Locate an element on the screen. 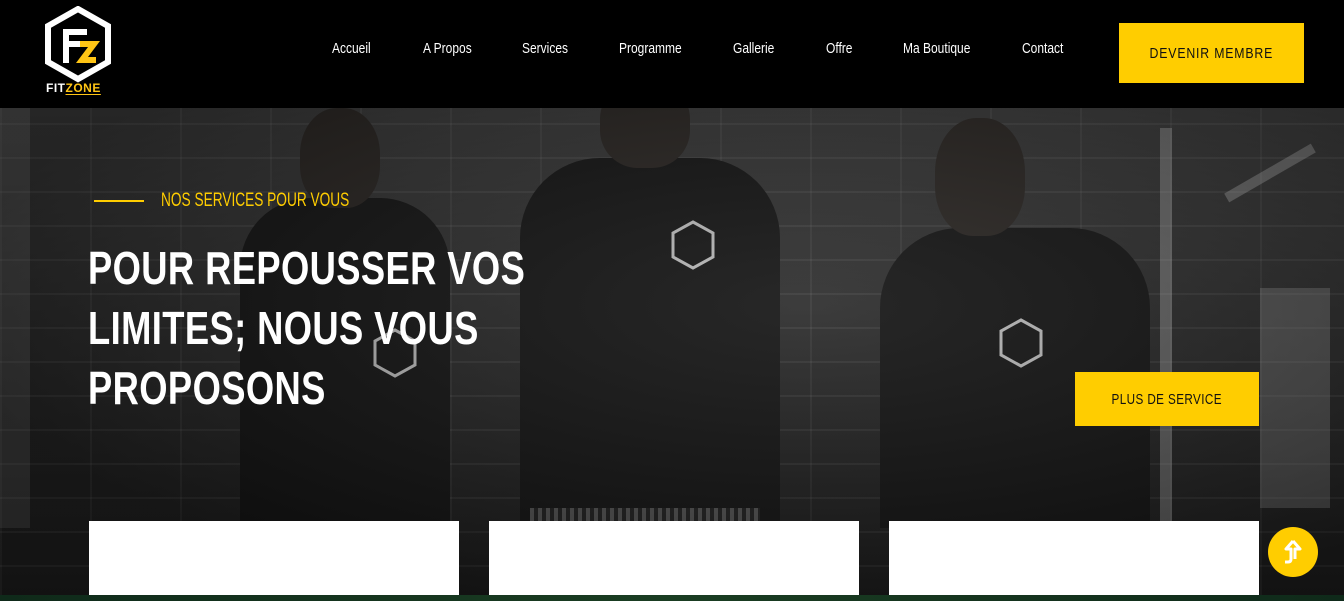 This screenshot has width=1344, height=601. logo-wordmark: FITZONE is located at coordinates (79, 88).